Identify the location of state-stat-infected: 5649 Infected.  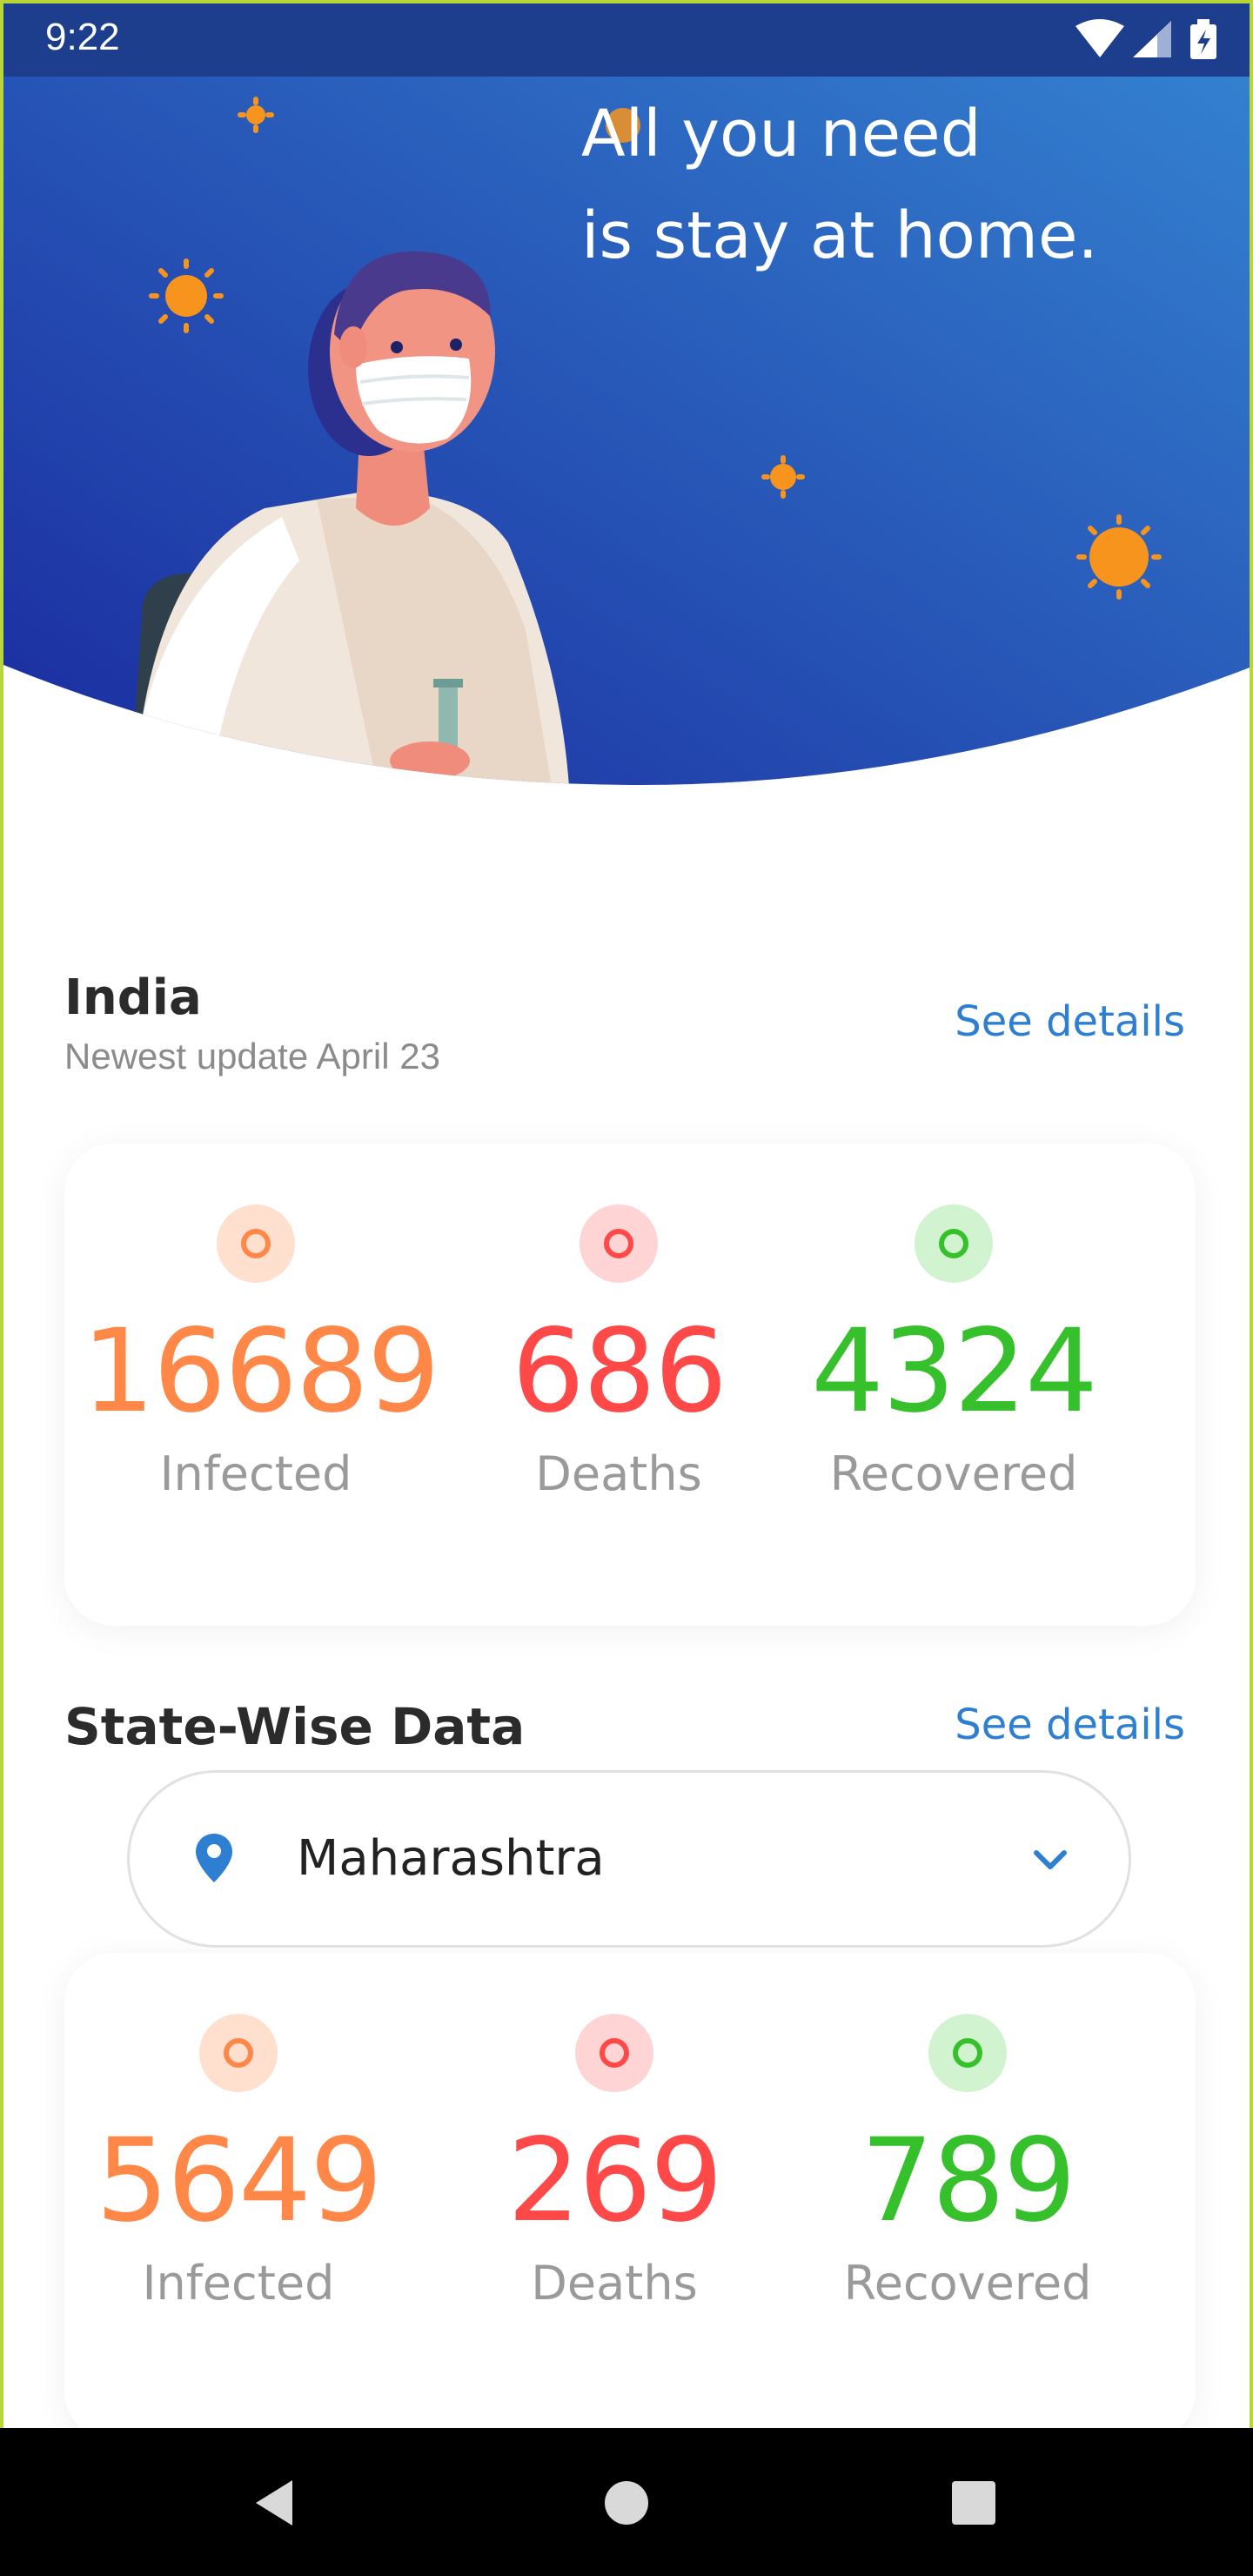
(238, 2163).